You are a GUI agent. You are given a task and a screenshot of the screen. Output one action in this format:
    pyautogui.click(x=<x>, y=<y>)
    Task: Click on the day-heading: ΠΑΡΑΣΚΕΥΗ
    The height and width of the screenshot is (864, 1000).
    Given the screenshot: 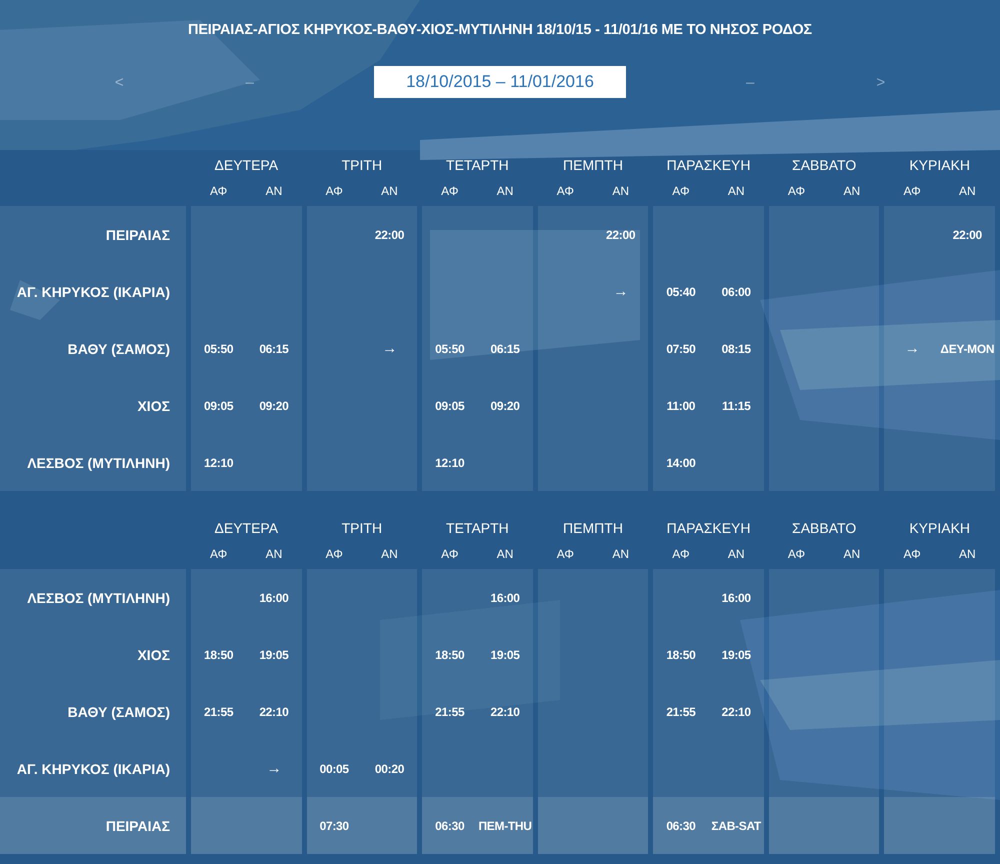 What is the action you would take?
    pyautogui.click(x=708, y=165)
    